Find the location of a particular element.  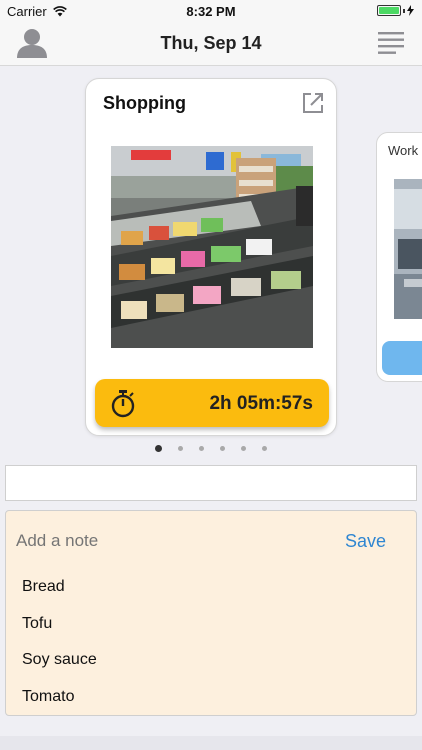

page-title: Thu, Sep 14 is located at coordinates (211, 43).